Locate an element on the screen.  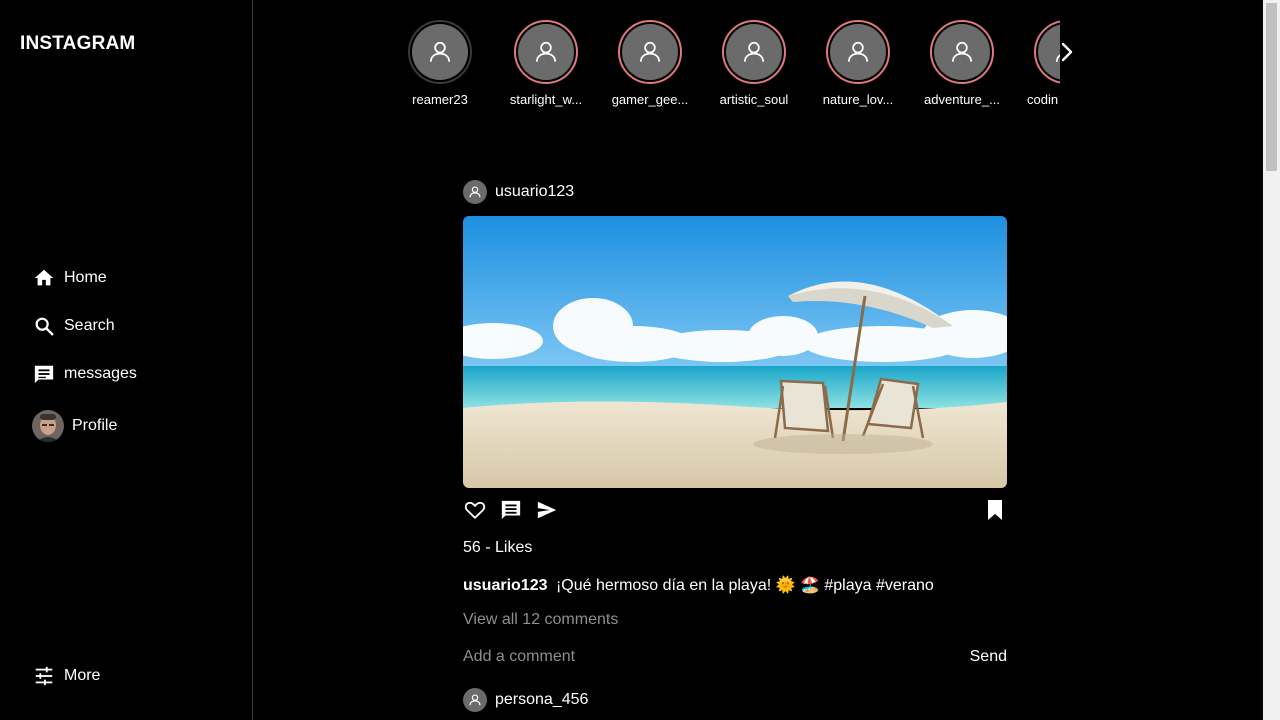
post-header: persona_456 is located at coordinates (525, 700).